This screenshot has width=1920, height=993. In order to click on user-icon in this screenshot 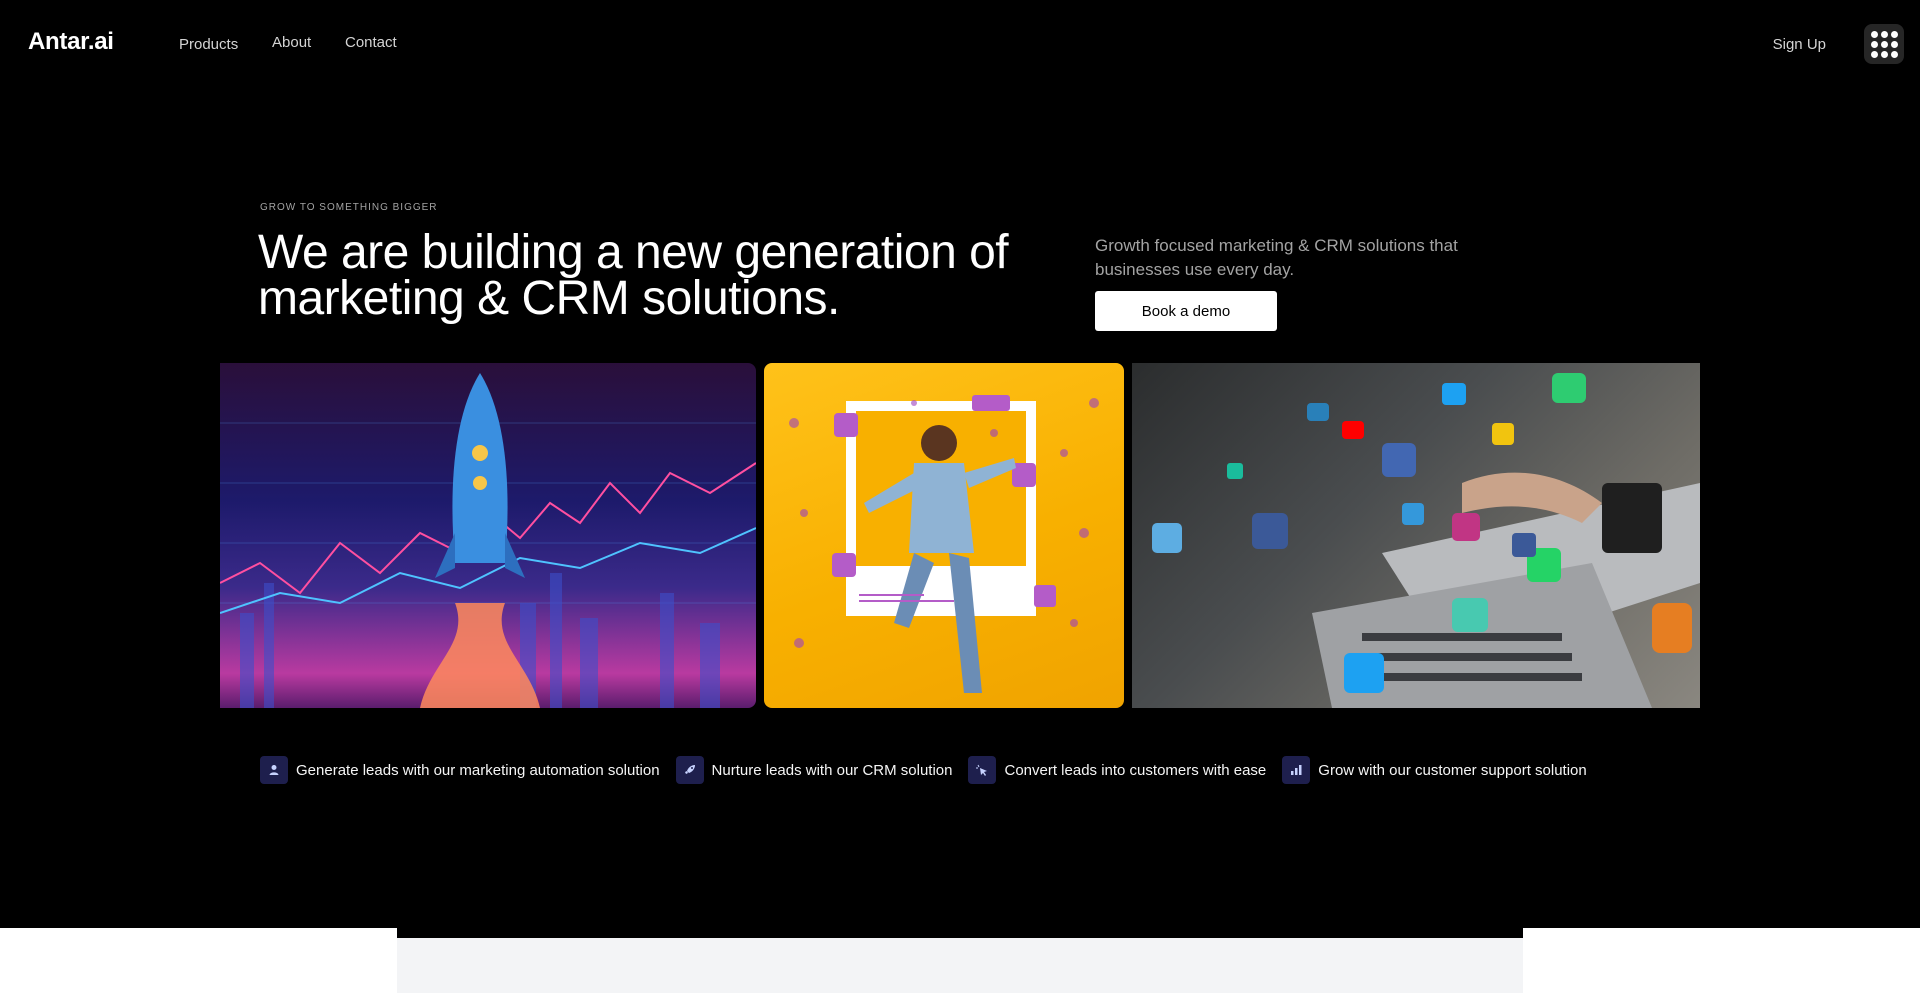, I will do `click(274, 770)`.